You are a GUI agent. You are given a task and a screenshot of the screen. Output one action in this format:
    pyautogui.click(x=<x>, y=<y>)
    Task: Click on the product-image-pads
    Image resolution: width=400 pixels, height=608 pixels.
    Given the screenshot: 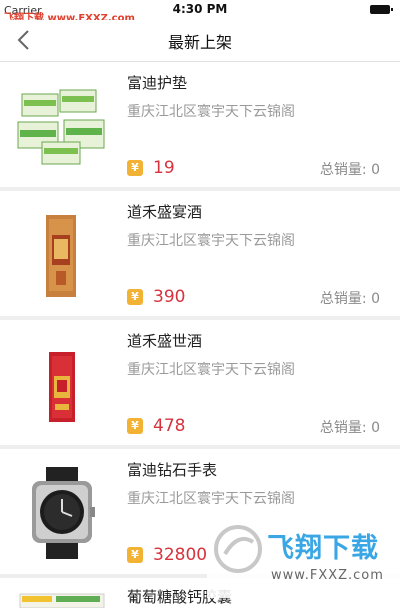 What is the action you would take?
    pyautogui.click(x=61, y=127)
    